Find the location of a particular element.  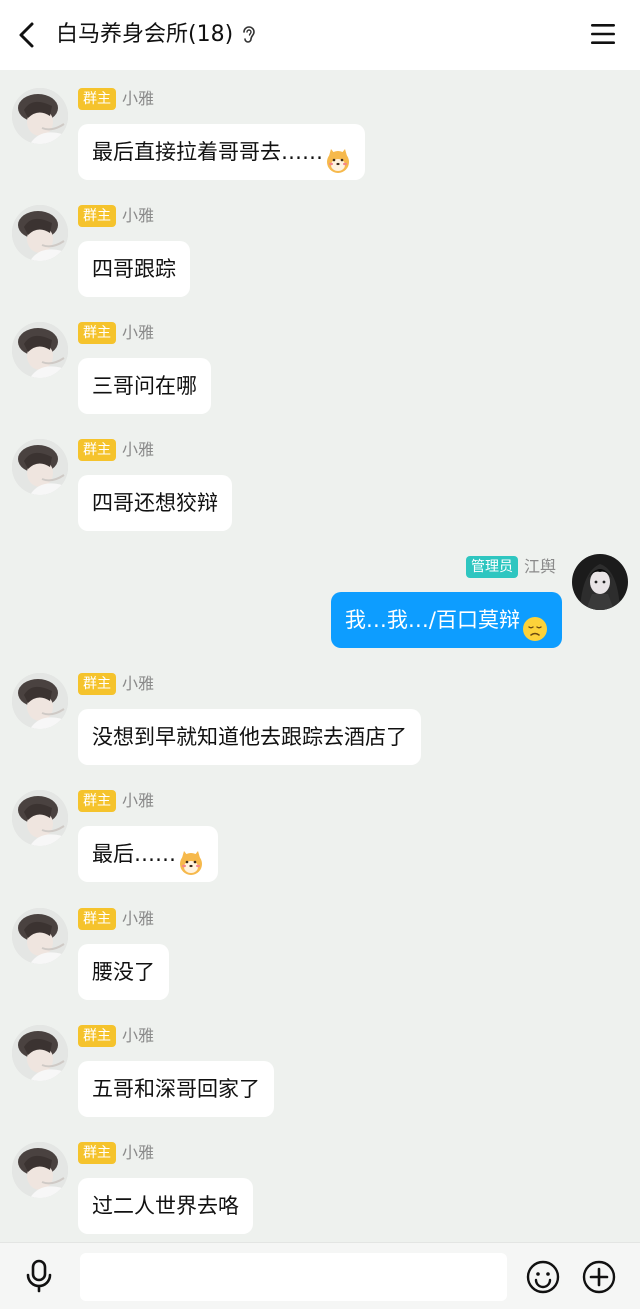

incoming-message: 群主 小雅四哥还想狡辩 is located at coordinates (320, 480).